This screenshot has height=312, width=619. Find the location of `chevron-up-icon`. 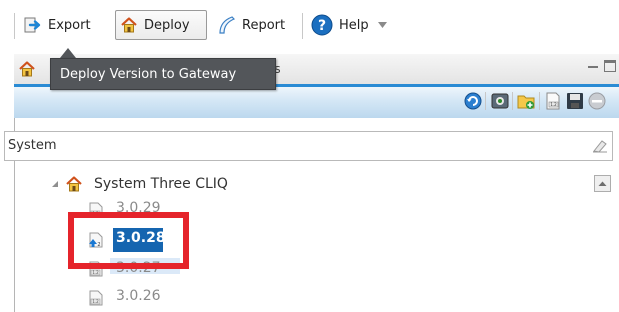

chevron-up-icon is located at coordinates (602, 183).